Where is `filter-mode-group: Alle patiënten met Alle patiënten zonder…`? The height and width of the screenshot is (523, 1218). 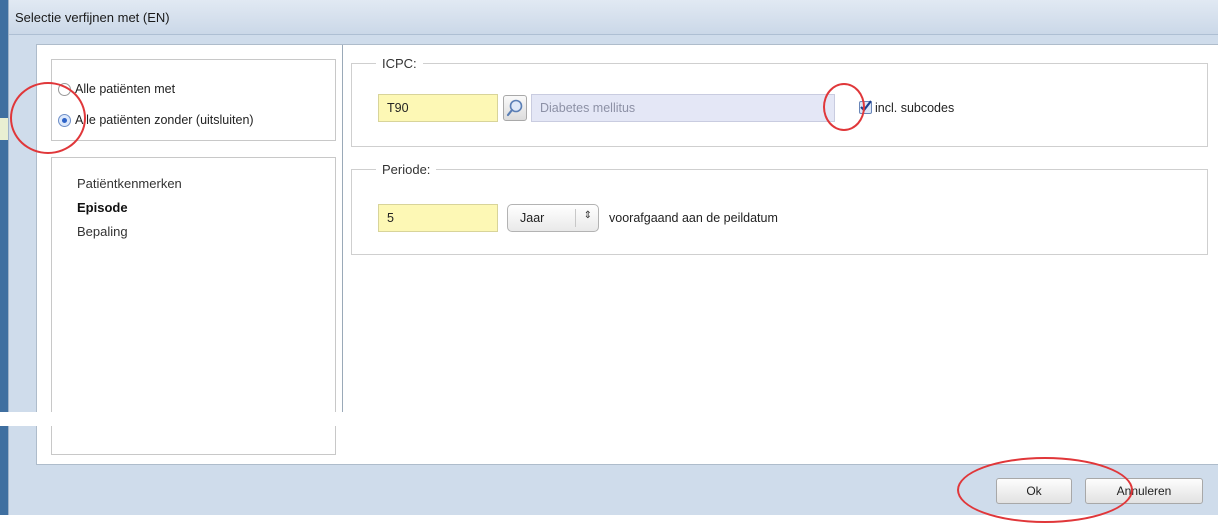 filter-mode-group: Alle patiënten met Alle patiënten zonder… is located at coordinates (193, 100).